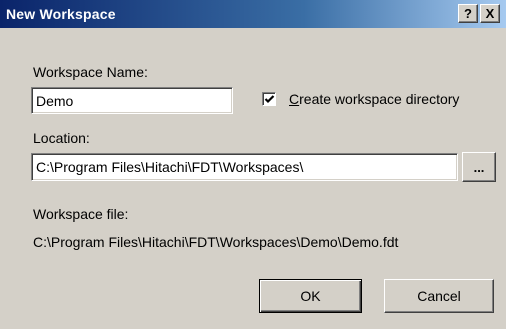 This screenshot has height=329, width=513. What do you see at coordinates (132, 100) in the screenshot?
I see `workspace-name-input: Demo` at bounding box center [132, 100].